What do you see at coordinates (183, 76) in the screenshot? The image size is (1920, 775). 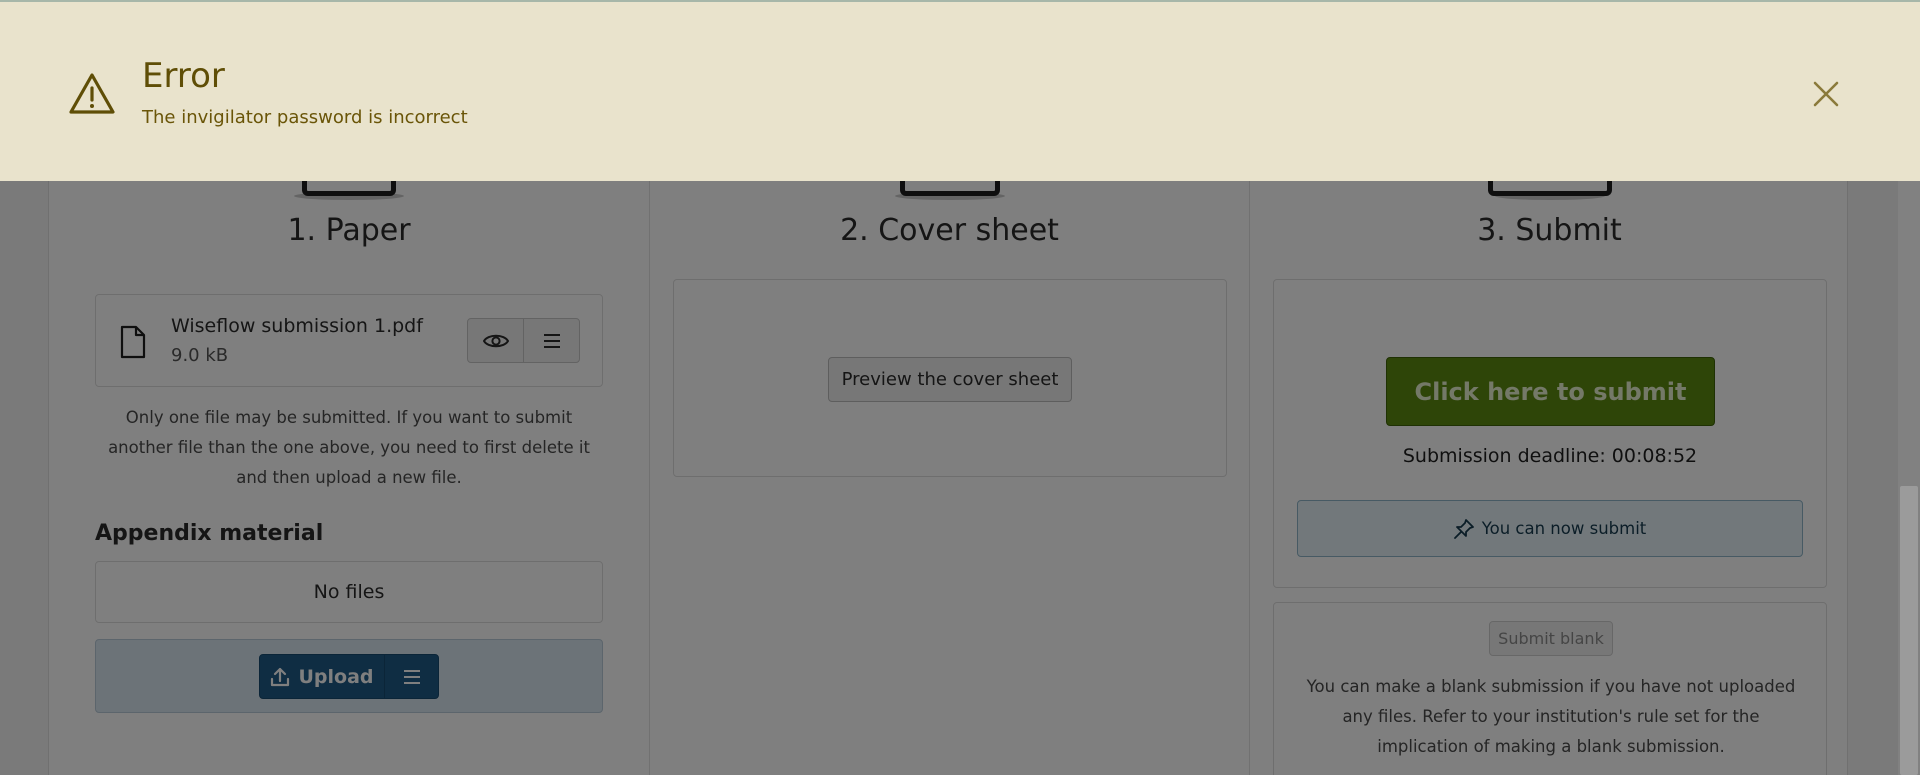 I see `error-title: Error` at bounding box center [183, 76].